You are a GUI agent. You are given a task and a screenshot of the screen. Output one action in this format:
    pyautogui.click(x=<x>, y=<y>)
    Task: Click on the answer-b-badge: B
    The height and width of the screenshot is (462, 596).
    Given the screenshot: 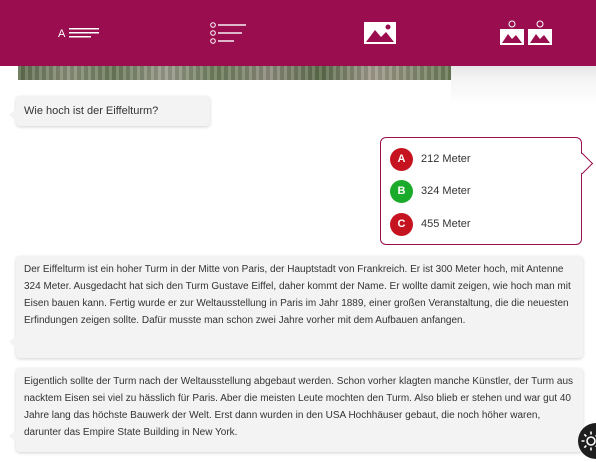 What is the action you would take?
    pyautogui.click(x=401, y=191)
    